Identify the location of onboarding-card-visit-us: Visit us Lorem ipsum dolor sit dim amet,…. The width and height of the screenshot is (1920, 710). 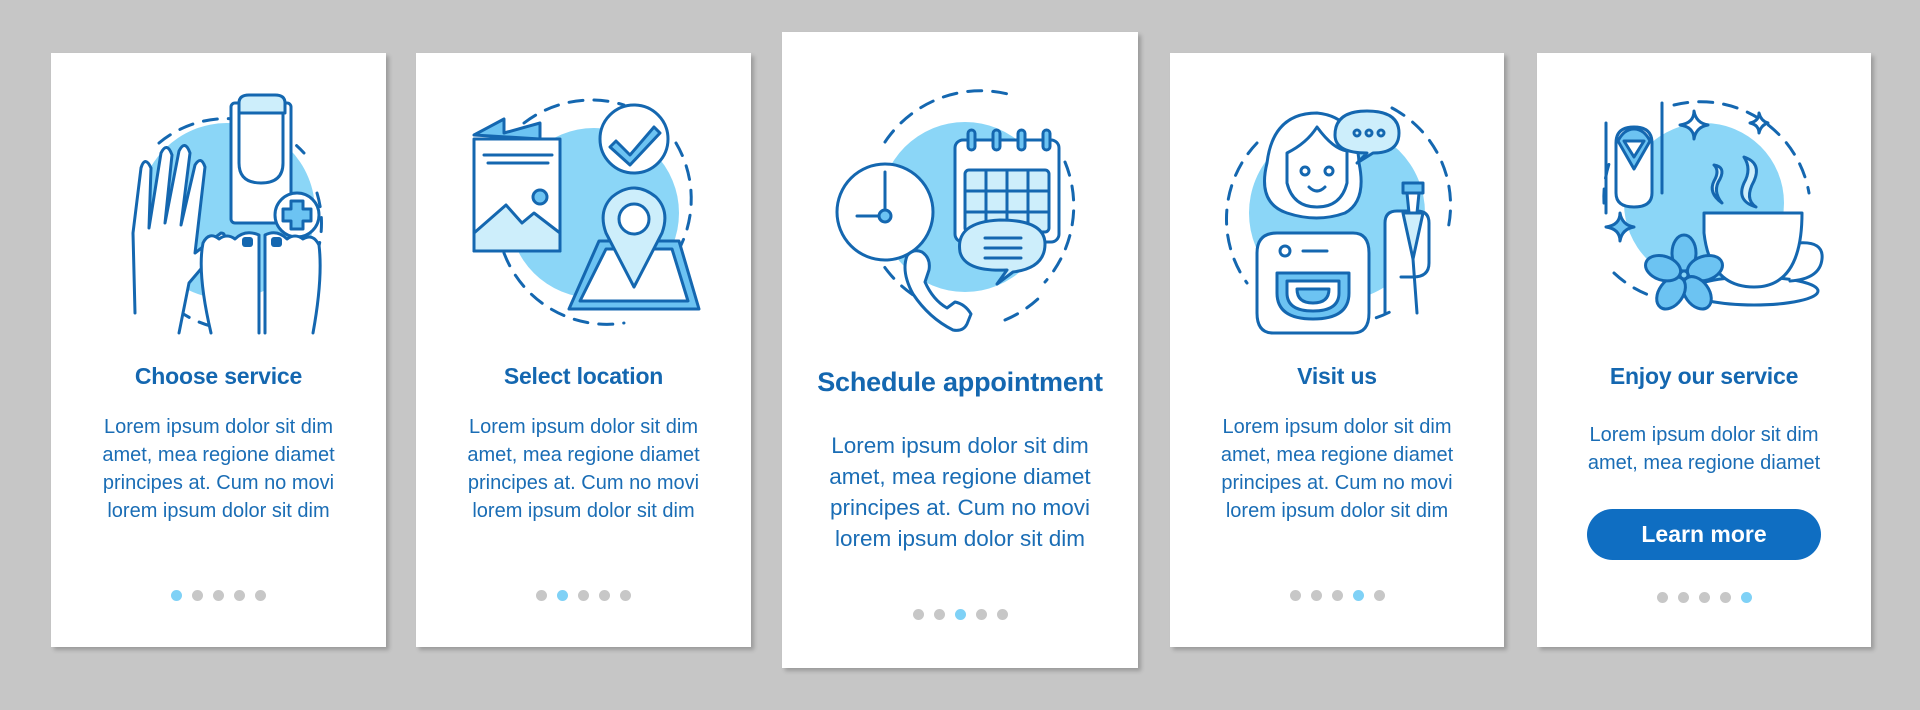
(1337, 350).